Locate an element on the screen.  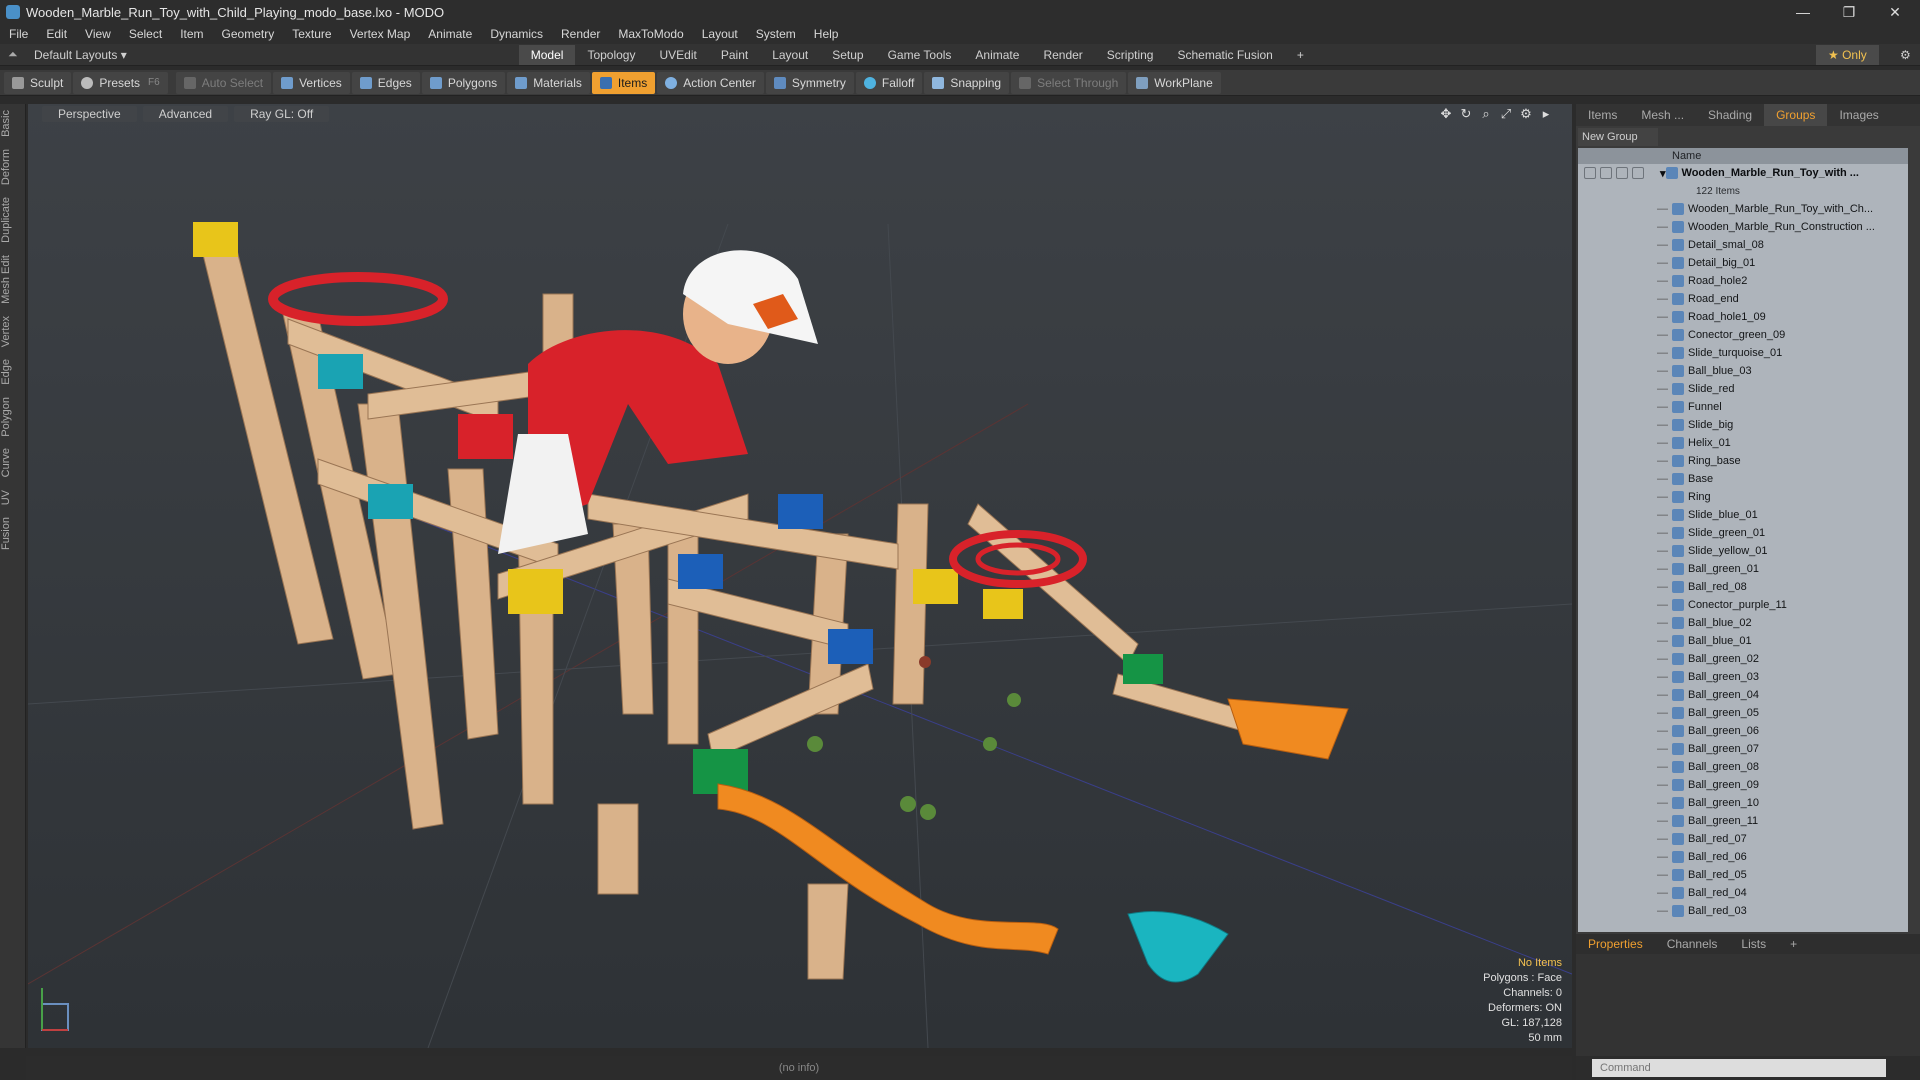
outliner-item: — Ring_base is located at coordinates (1743, 461).